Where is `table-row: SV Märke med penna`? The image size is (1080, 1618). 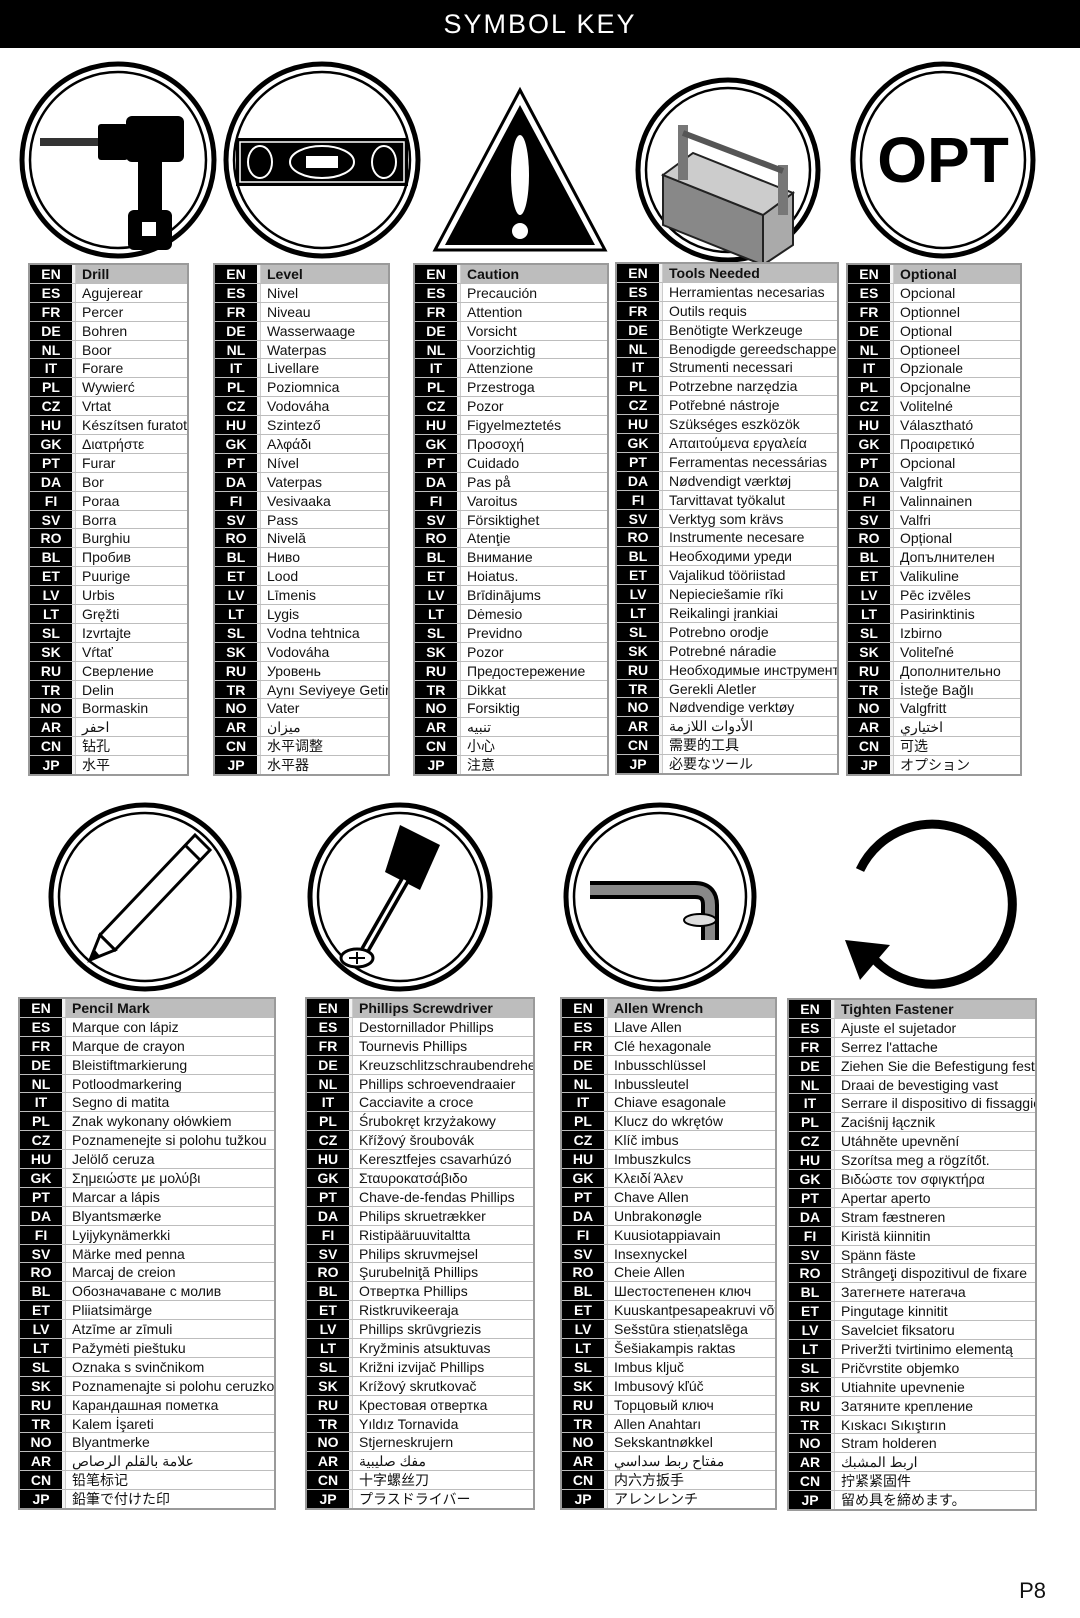 table-row: SV Märke med penna is located at coordinates (147, 1254).